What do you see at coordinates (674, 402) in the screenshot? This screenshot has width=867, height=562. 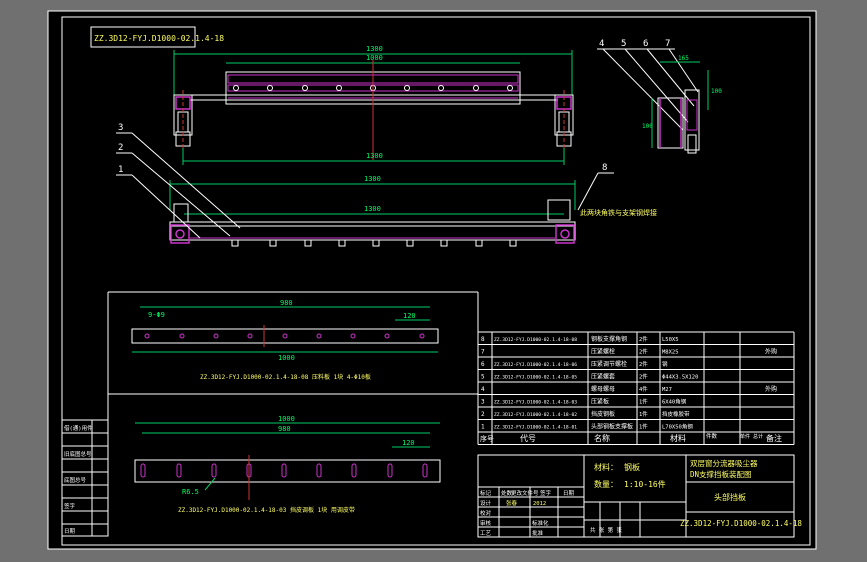 I see `parts-row-material: 6X40角钢` at bounding box center [674, 402].